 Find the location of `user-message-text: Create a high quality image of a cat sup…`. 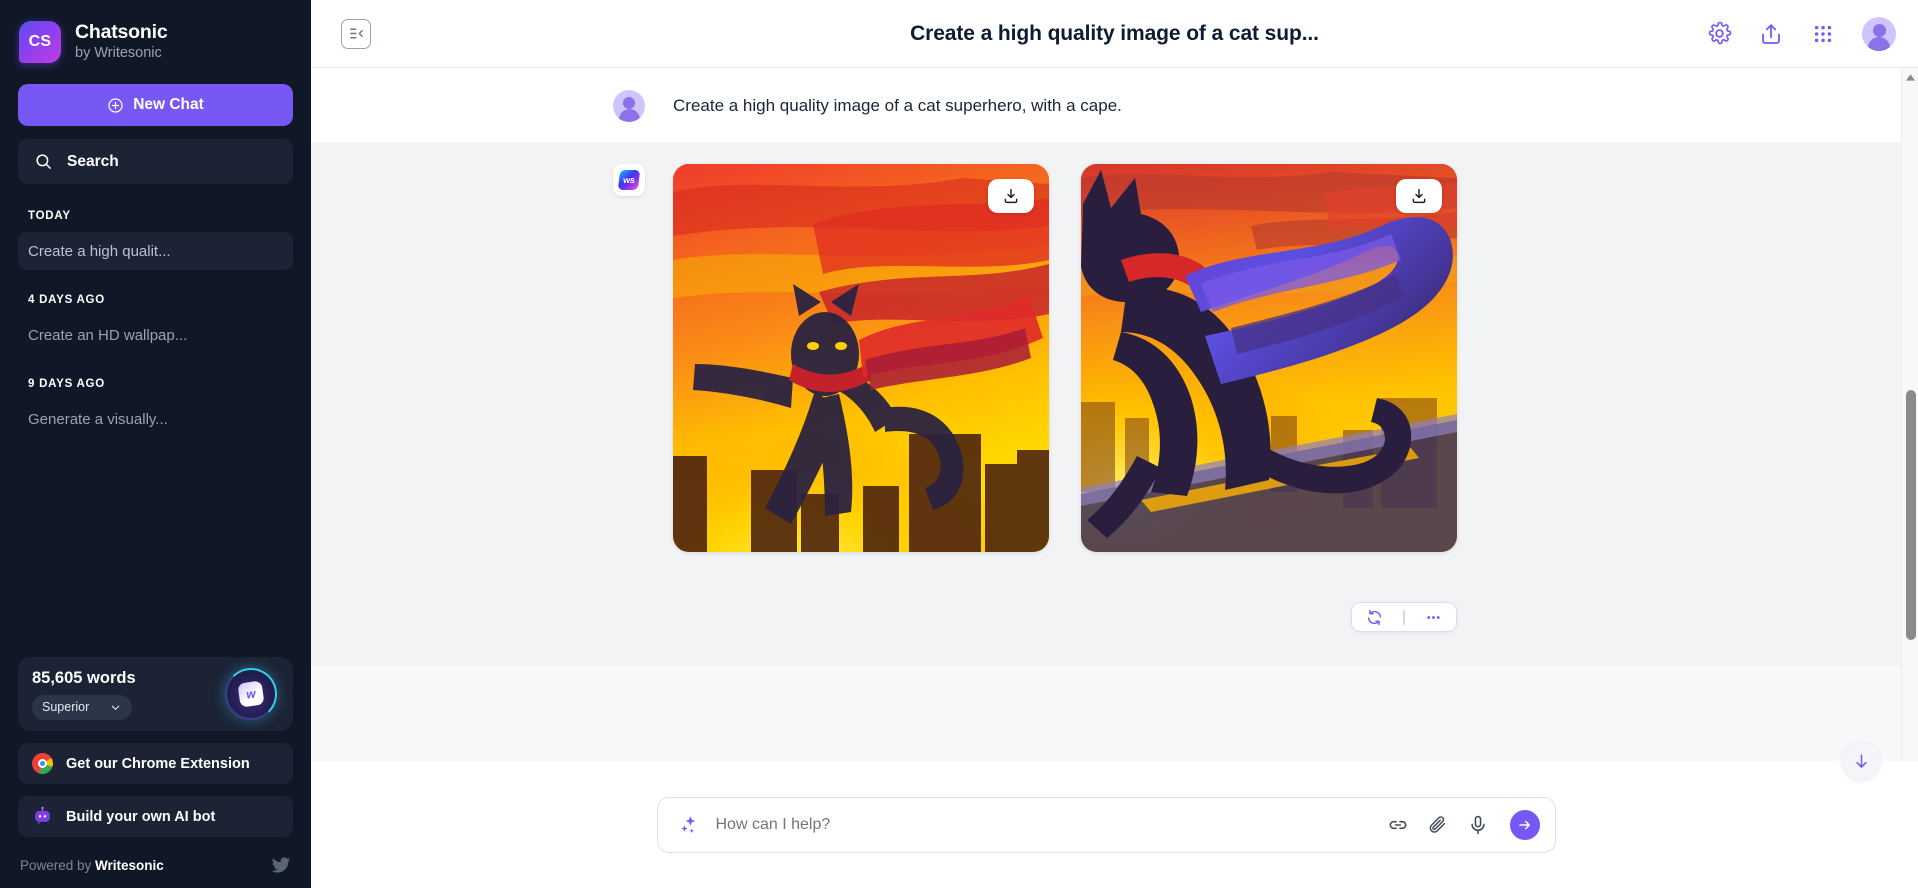

user-message-text: Create a high quality image of a cat sup… is located at coordinates (897, 105).